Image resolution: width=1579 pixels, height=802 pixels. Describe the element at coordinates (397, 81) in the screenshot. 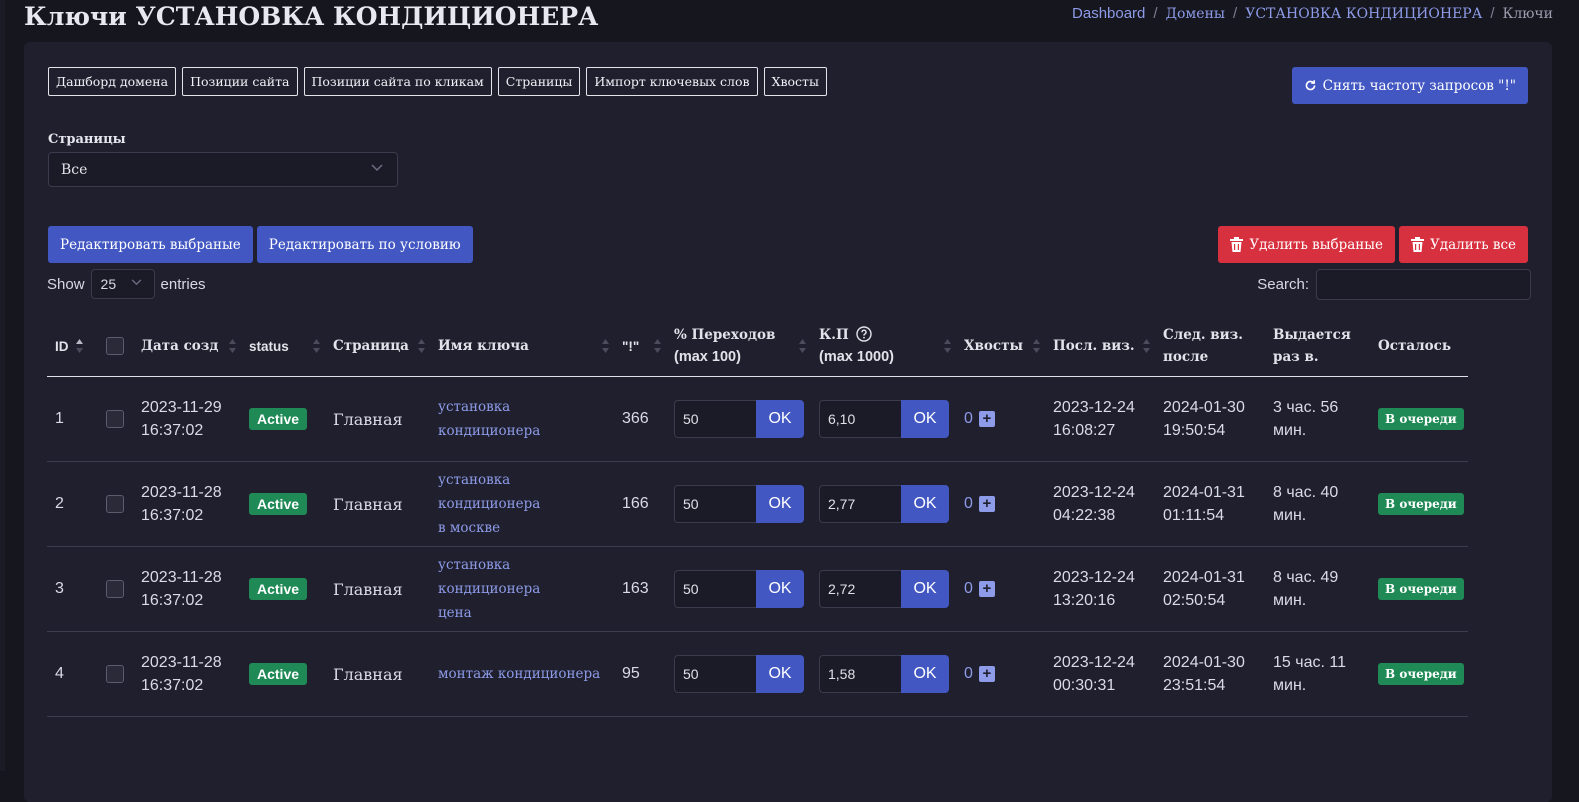

I see `tab-positions-by-clicks: Позиции сайта по кликам` at that location.